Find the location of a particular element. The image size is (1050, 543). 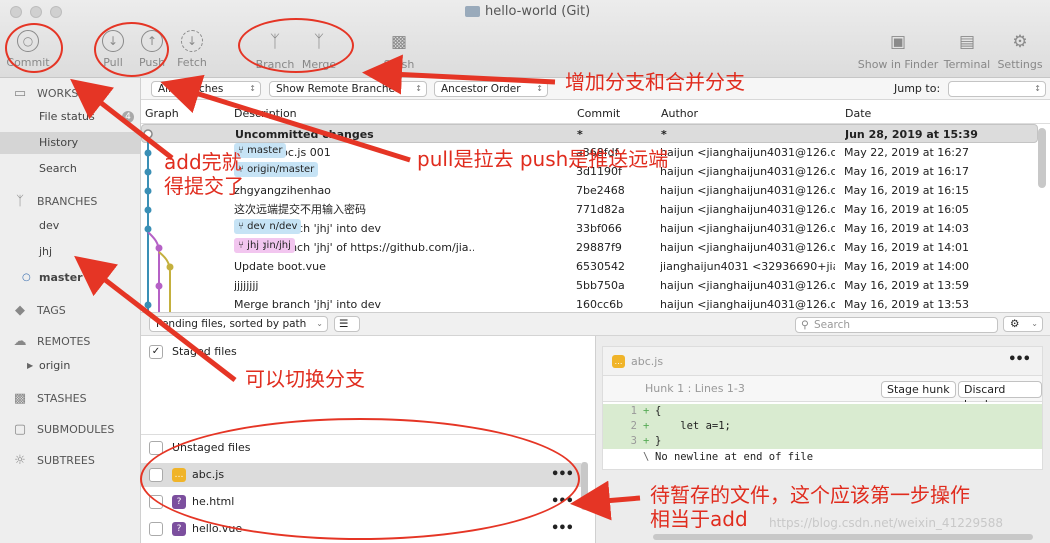

jump-to-select: ↕ is located at coordinates (997, 89).